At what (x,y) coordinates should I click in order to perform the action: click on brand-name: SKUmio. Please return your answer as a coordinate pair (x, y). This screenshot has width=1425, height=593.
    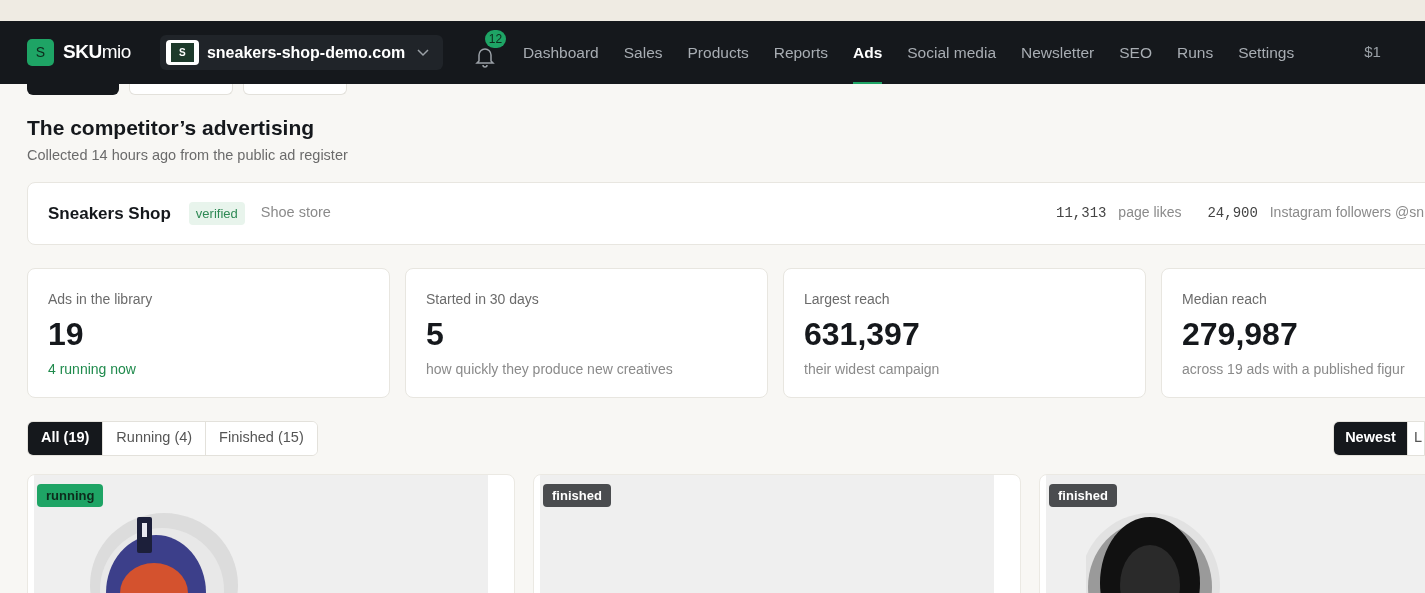
    Looking at the image, I should click on (97, 52).